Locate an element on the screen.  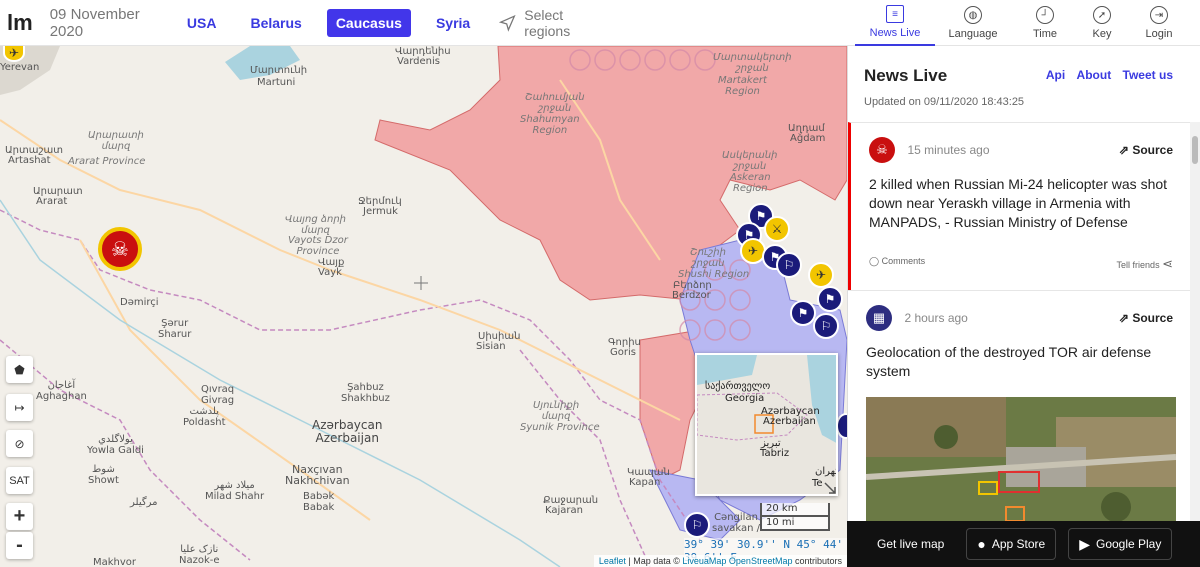
map-label: Շուշիի շրջան is located at coordinates (708, 258).